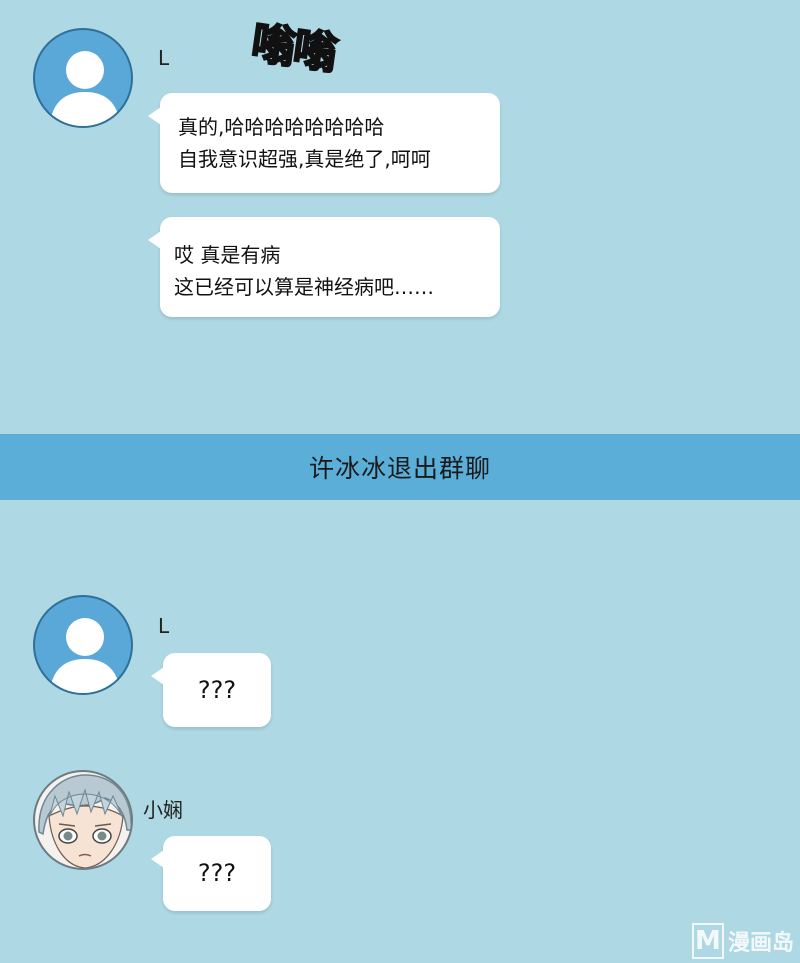 The width and height of the screenshot is (800, 963). What do you see at coordinates (281, 127) in the screenshot?
I see `message-text: 真的,哈哈哈哈哈哈哈哈` at bounding box center [281, 127].